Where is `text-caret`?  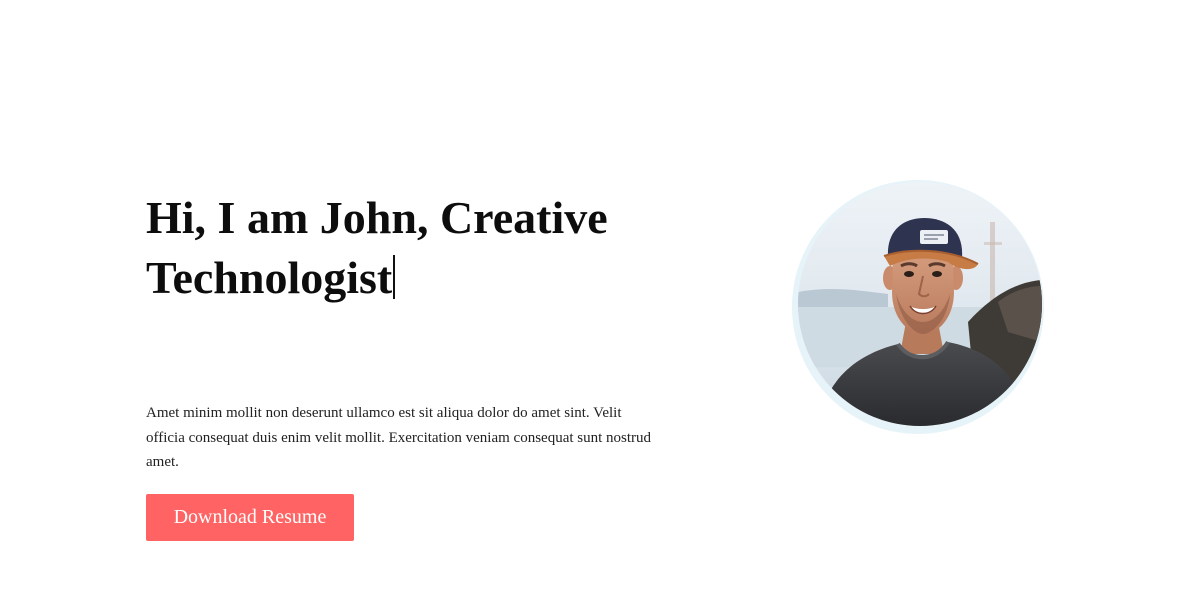 text-caret is located at coordinates (394, 277).